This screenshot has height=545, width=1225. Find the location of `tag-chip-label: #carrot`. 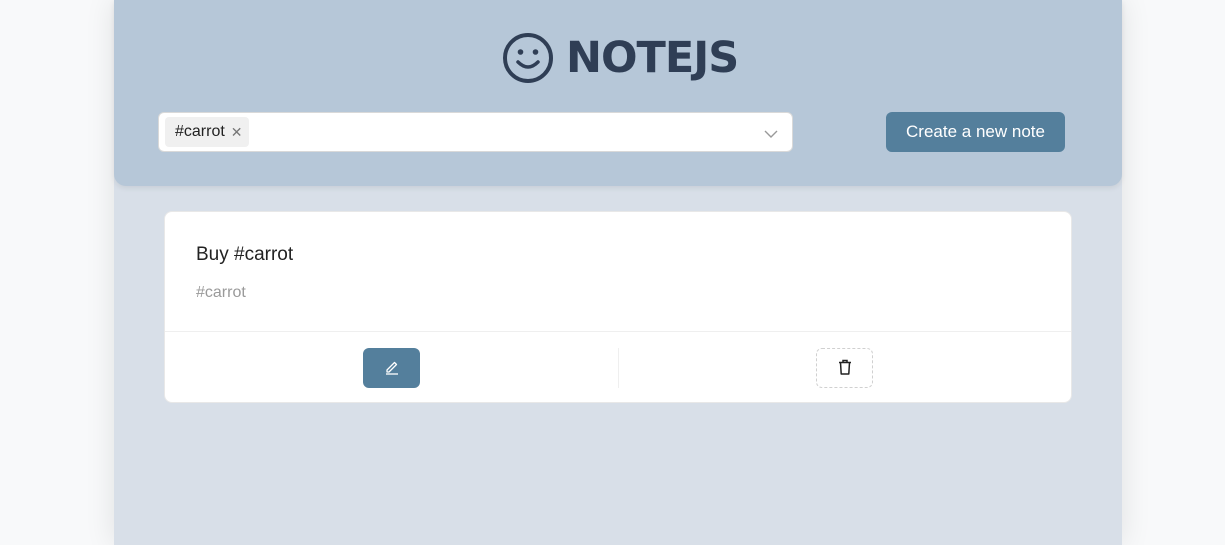

tag-chip-label: #carrot is located at coordinates (200, 131).